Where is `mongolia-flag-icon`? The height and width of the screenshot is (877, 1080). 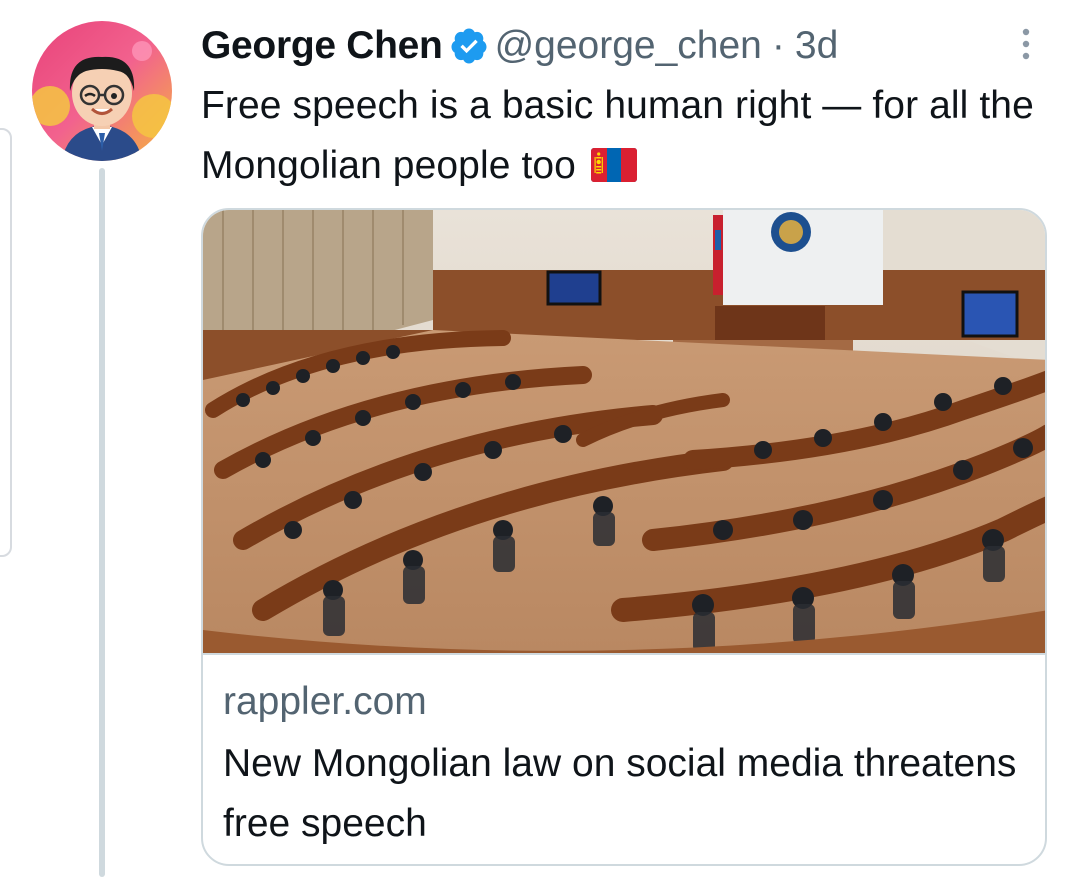
mongolia-flag-icon is located at coordinates (613, 161).